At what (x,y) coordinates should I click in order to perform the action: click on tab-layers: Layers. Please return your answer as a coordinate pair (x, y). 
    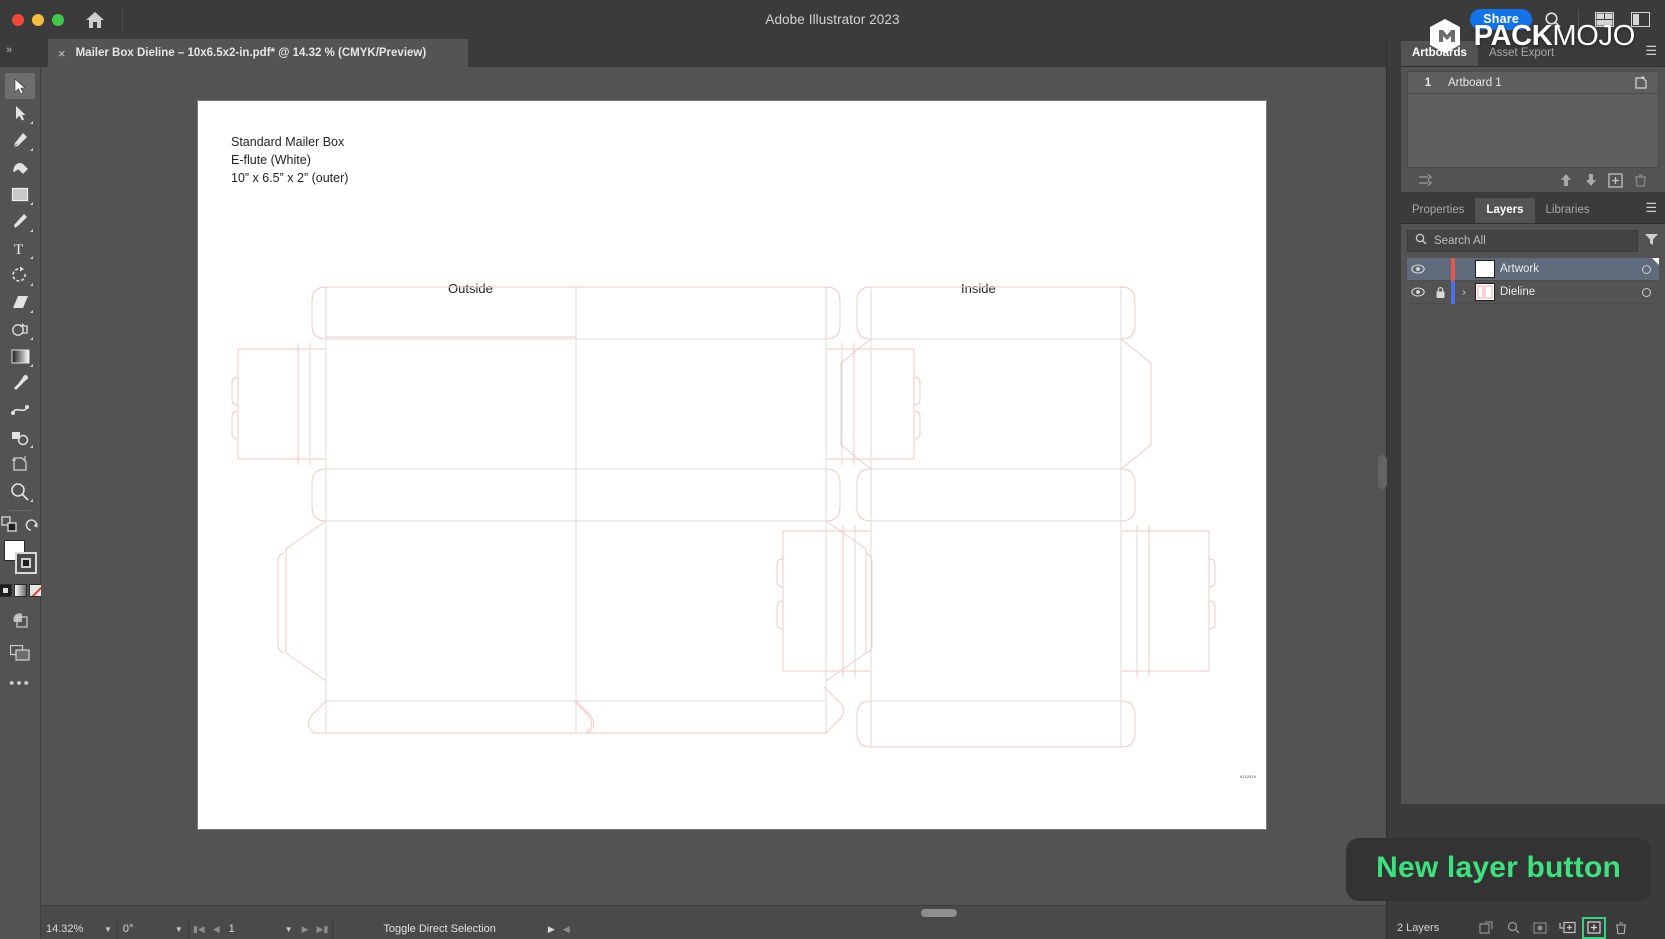
    Looking at the image, I should click on (1505, 210).